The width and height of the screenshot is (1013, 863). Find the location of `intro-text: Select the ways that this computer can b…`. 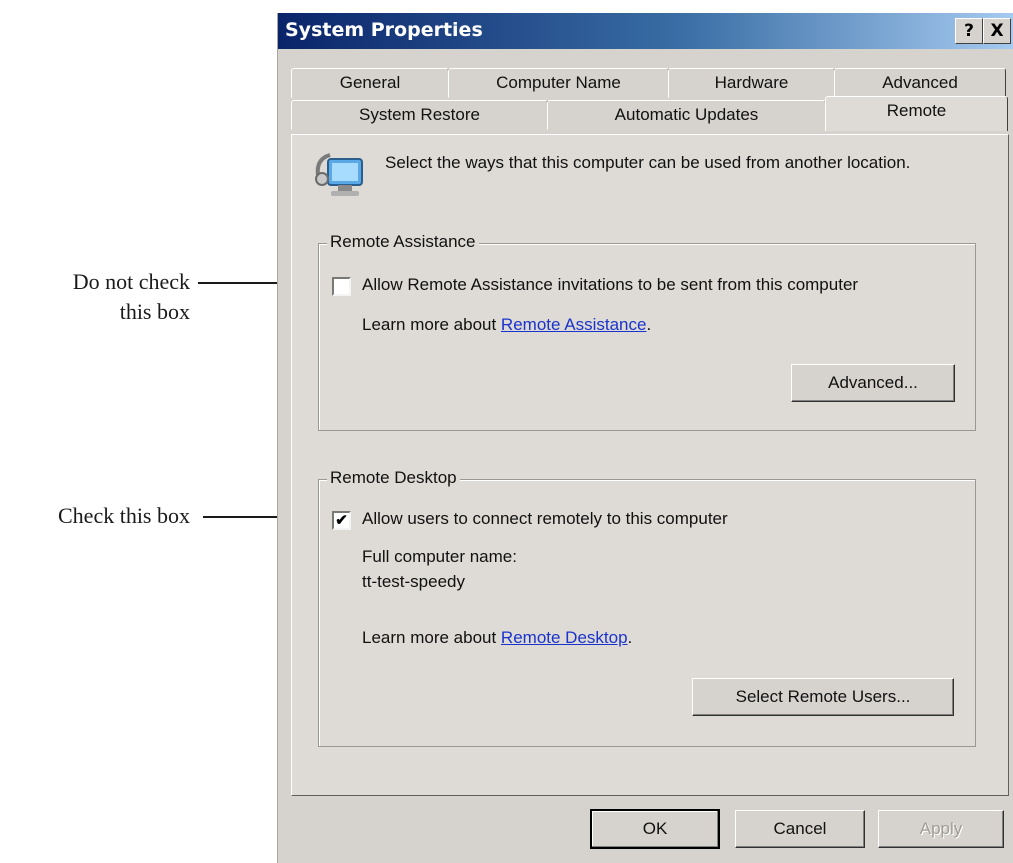

intro-text: Select the ways that this computer can b… is located at coordinates (648, 162).